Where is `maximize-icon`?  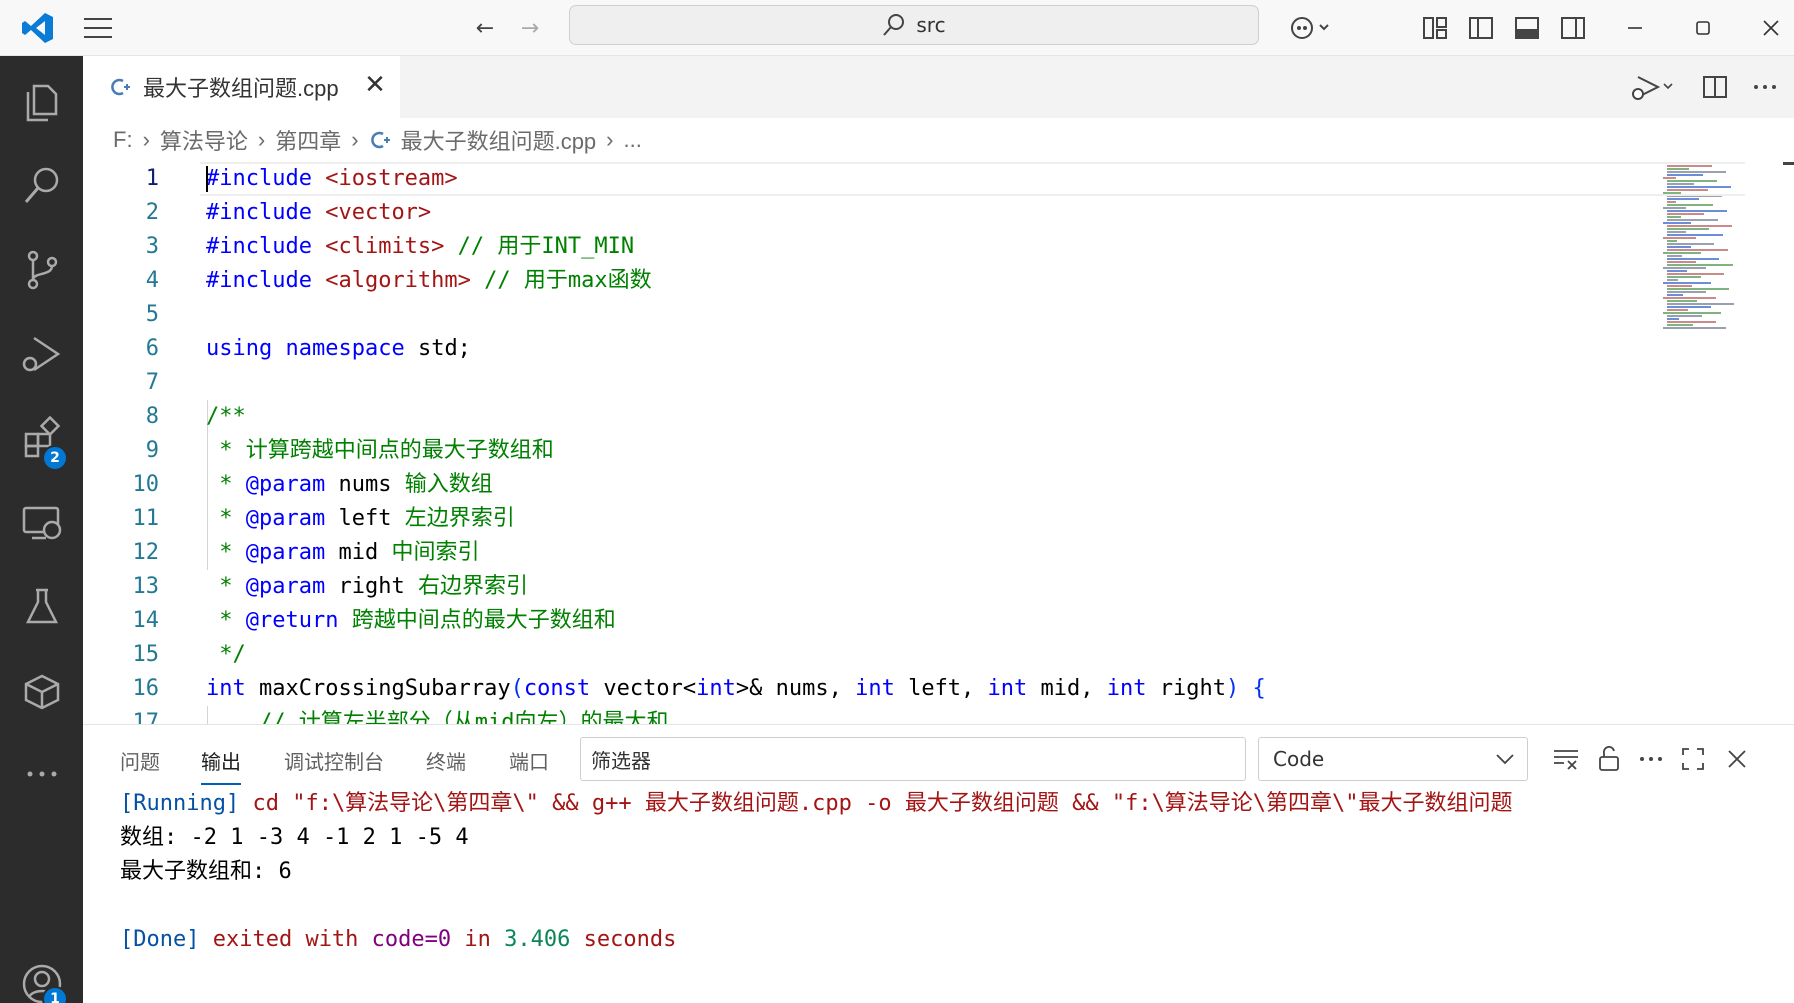
maximize-icon is located at coordinates (1703, 28).